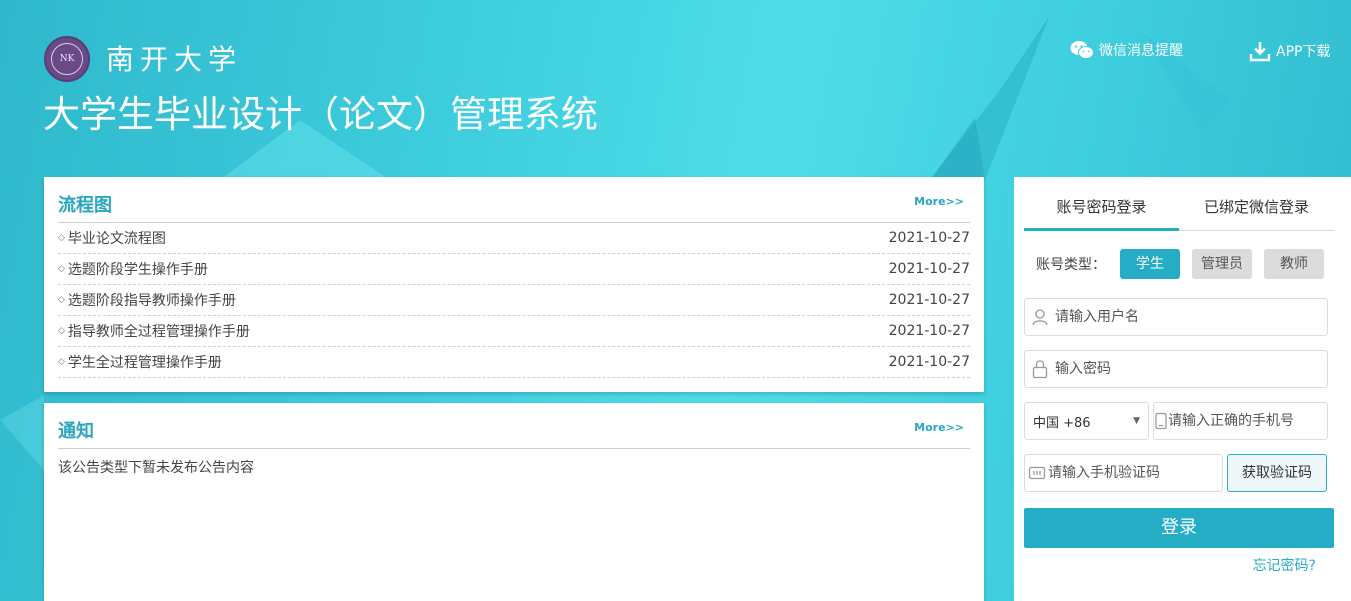 Image resolution: width=1351 pixels, height=601 pixels. I want to click on university-name: 南开大学, so click(174, 59).